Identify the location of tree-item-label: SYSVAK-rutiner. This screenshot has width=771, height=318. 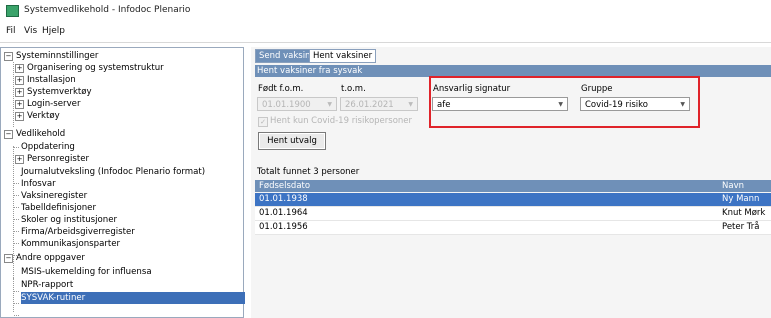
(53, 298).